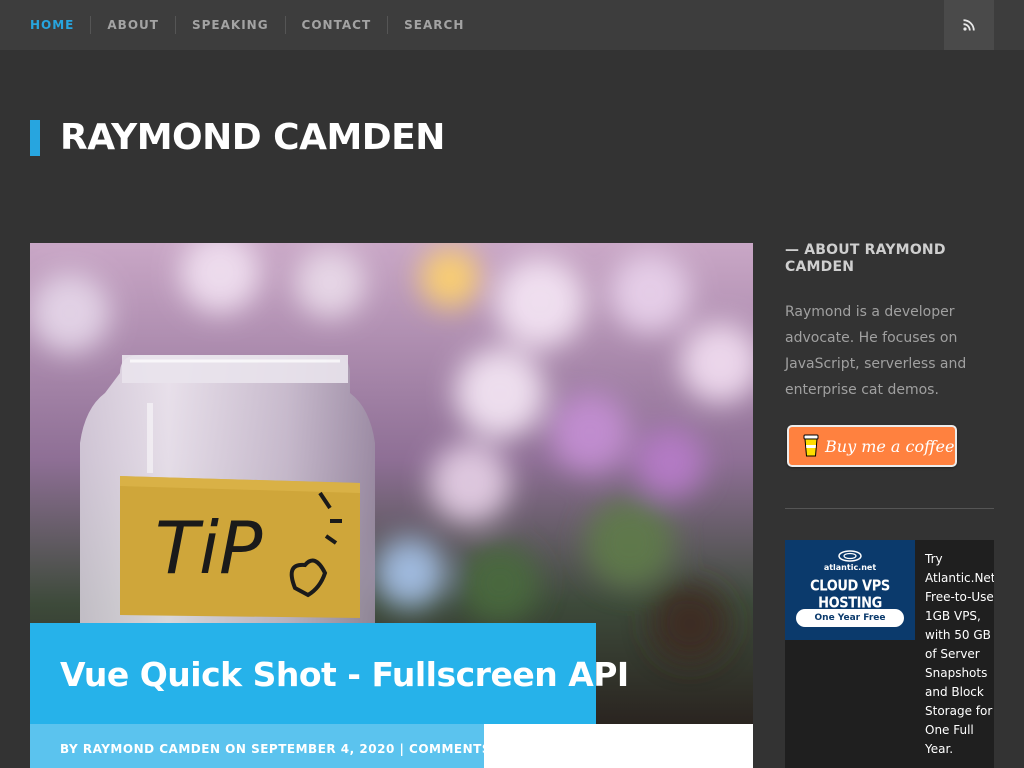 Image resolution: width=1024 pixels, height=768 pixels. Describe the element at coordinates (865, 258) in the screenshot. I see `sidebar-about-heading: — ABOUT RAYMOND CAMDEN` at that location.